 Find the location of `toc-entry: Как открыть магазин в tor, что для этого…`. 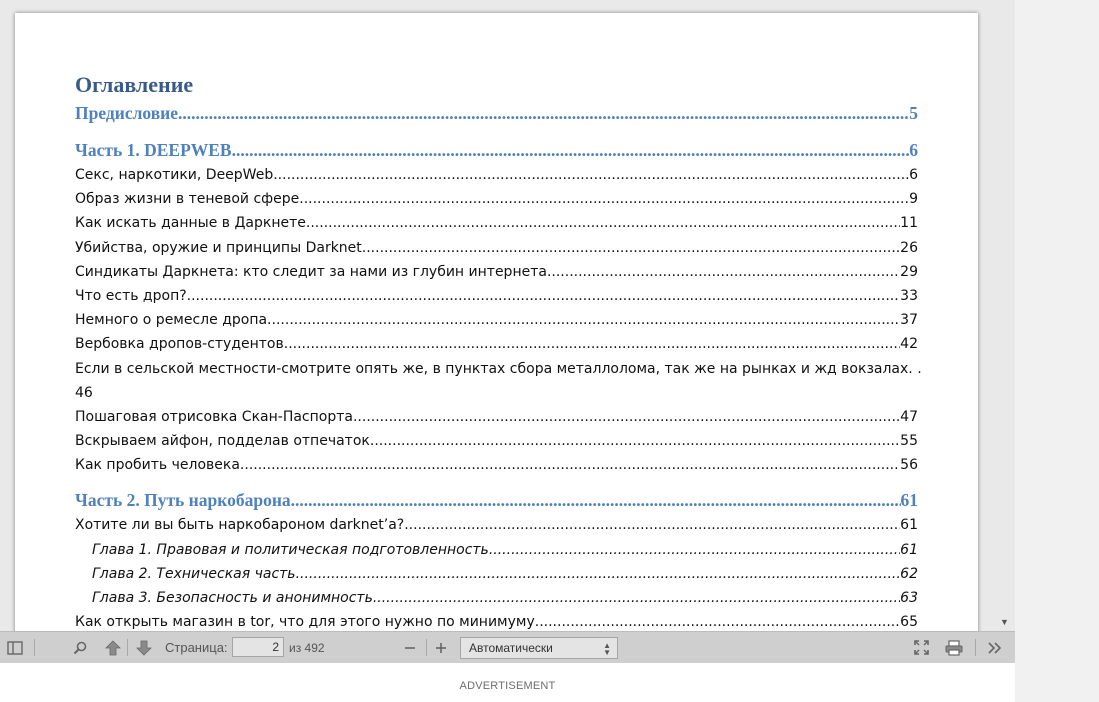

toc-entry: Как открыть магазин в tor, что для этого… is located at coordinates (496, 620).